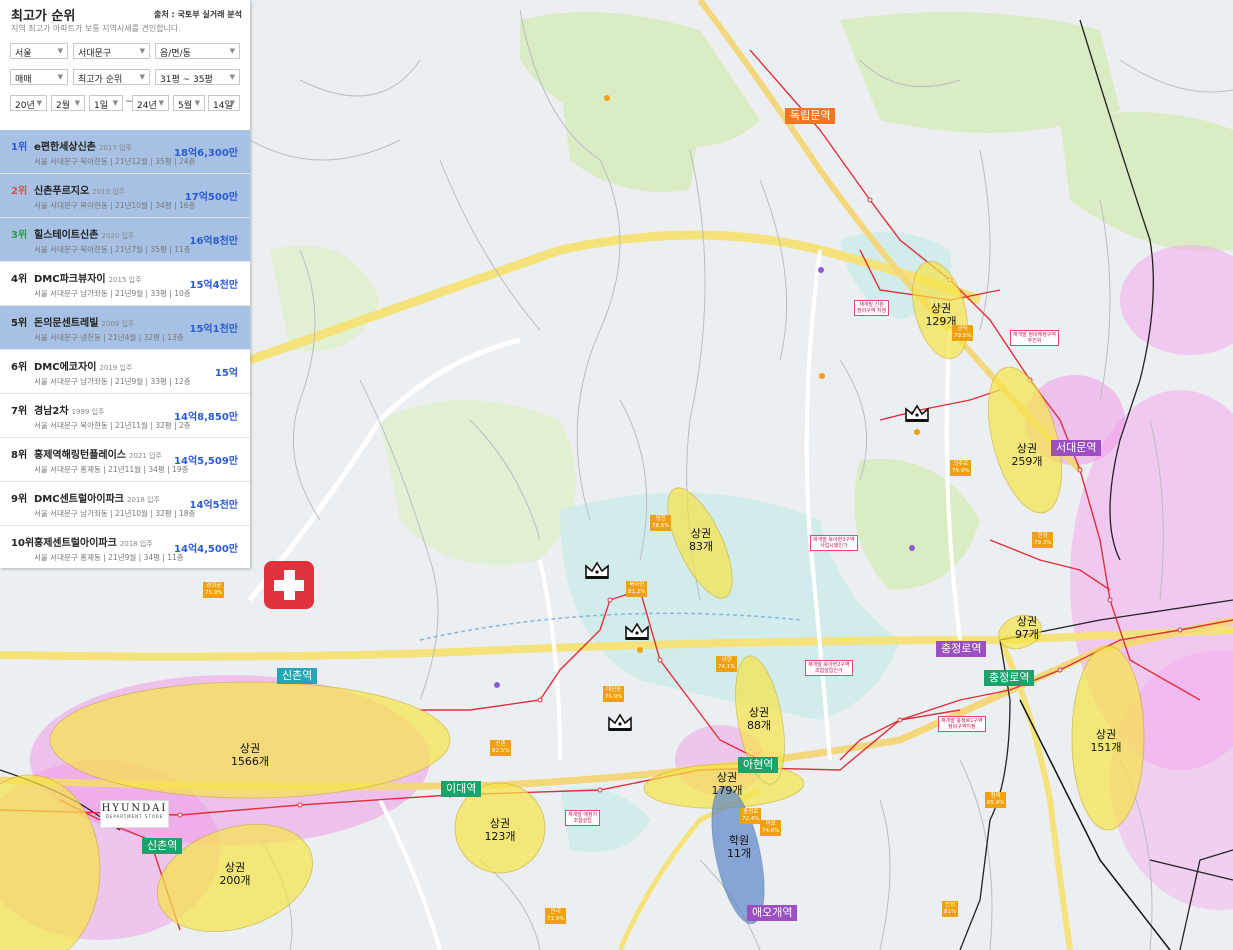  Describe the element at coordinates (115, 148) in the screenshot. I see `built-year: 2017 입주` at that location.